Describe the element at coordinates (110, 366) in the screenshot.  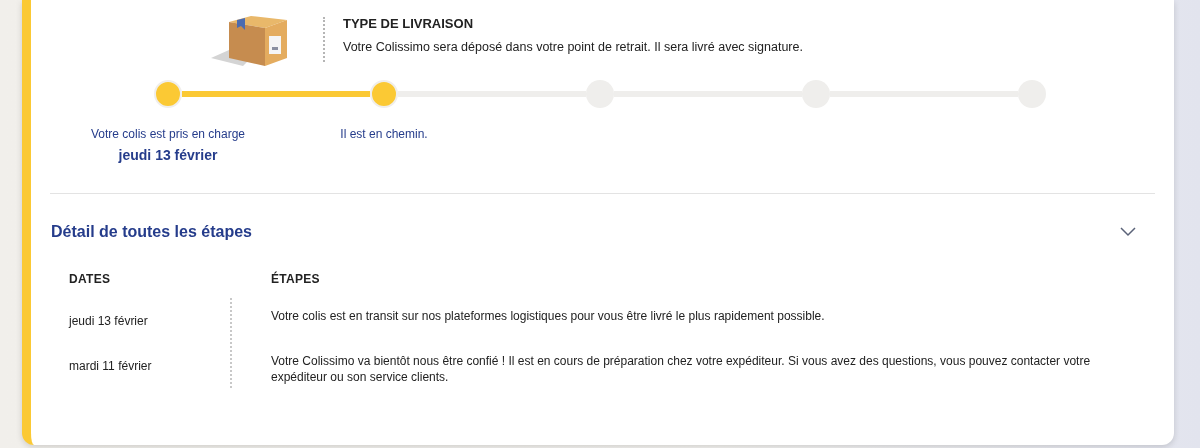
I see `table-cell: mardi 11 février` at that location.